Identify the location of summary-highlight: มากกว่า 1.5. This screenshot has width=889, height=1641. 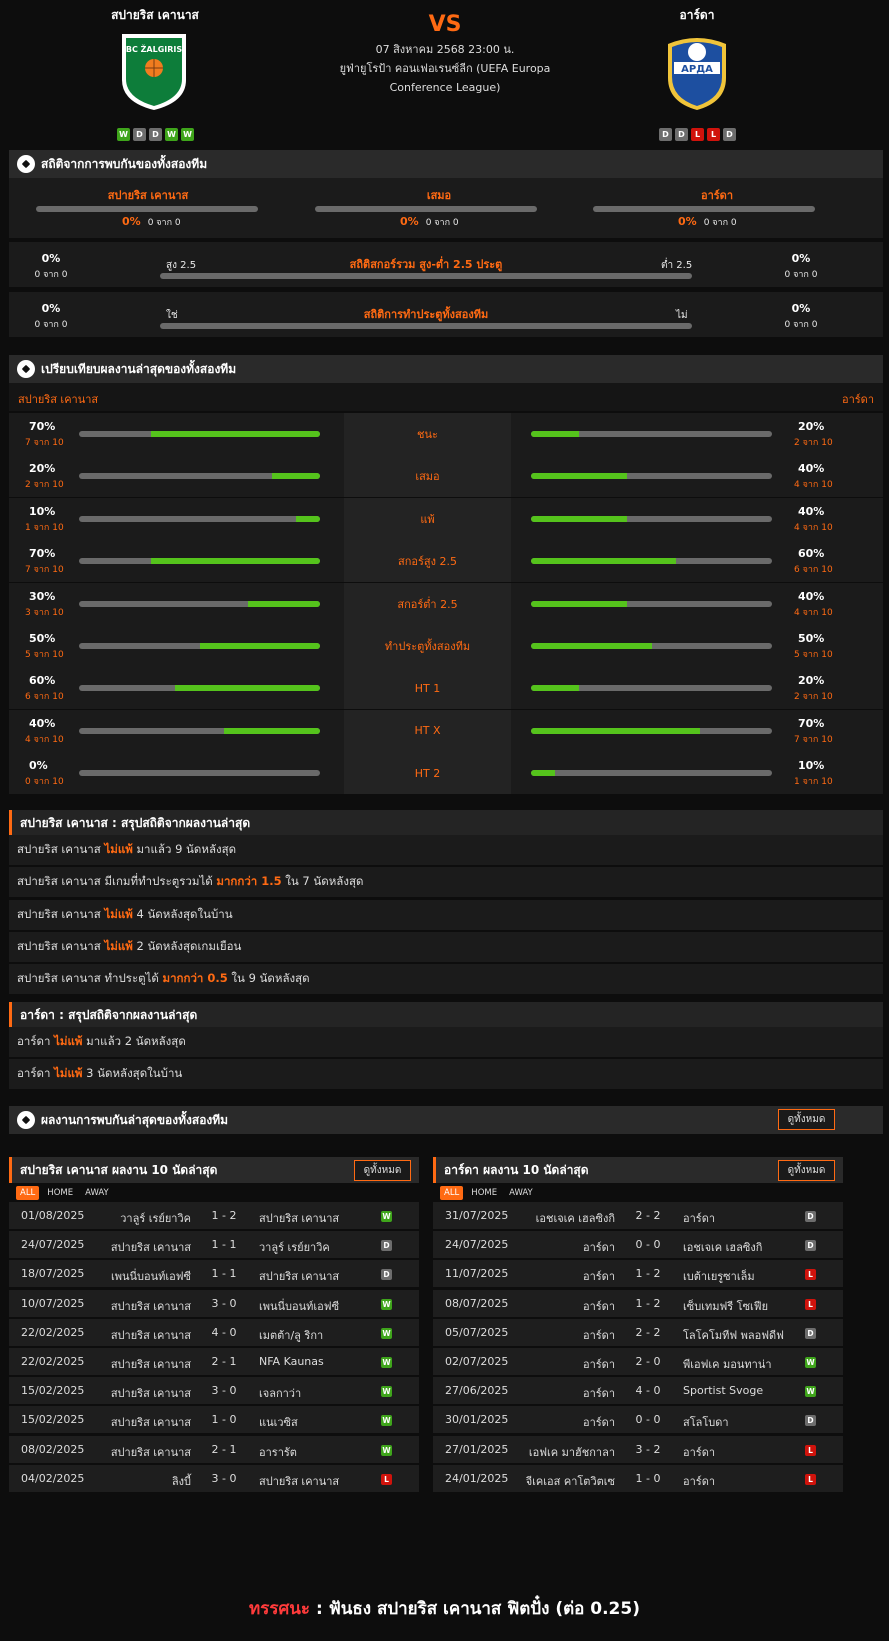
(249, 881).